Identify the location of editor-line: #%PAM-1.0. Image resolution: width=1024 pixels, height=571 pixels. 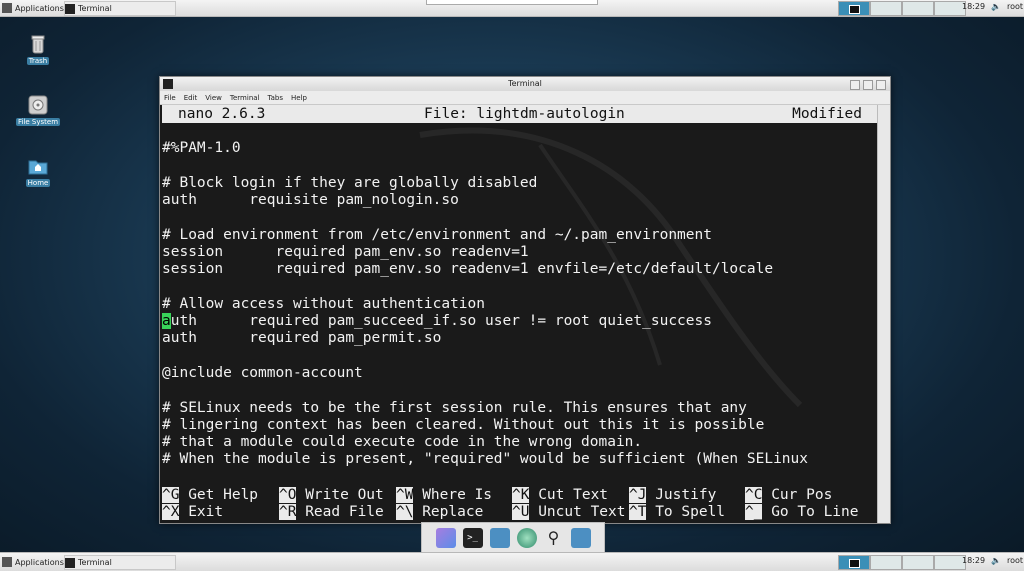
(201, 148).